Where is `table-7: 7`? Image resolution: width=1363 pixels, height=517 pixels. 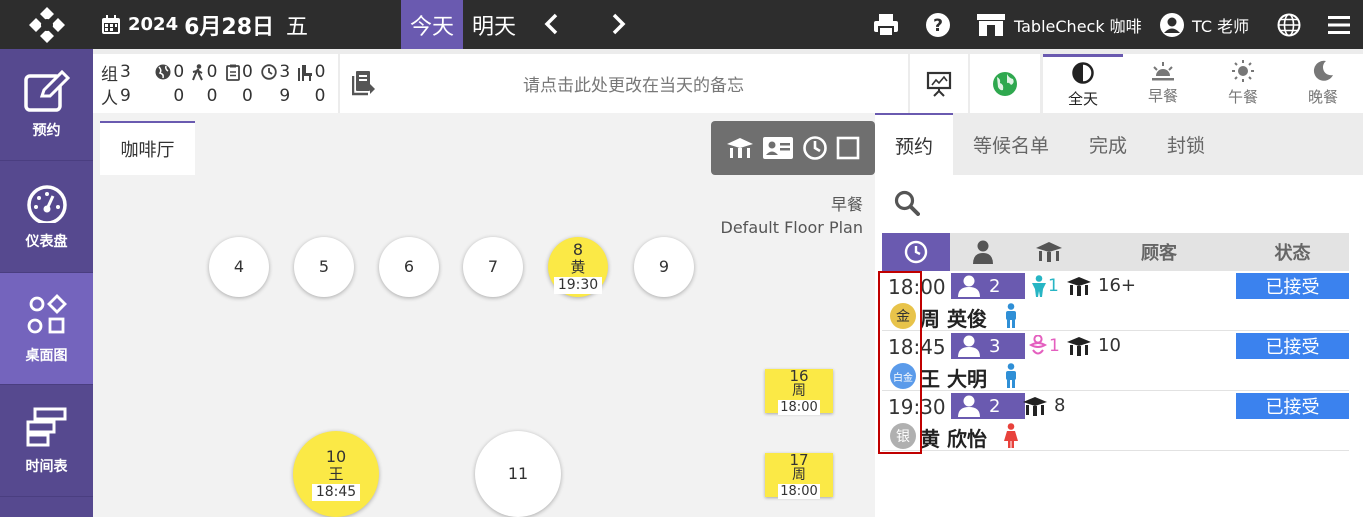 table-7: 7 is located at coordinates (493, 267).